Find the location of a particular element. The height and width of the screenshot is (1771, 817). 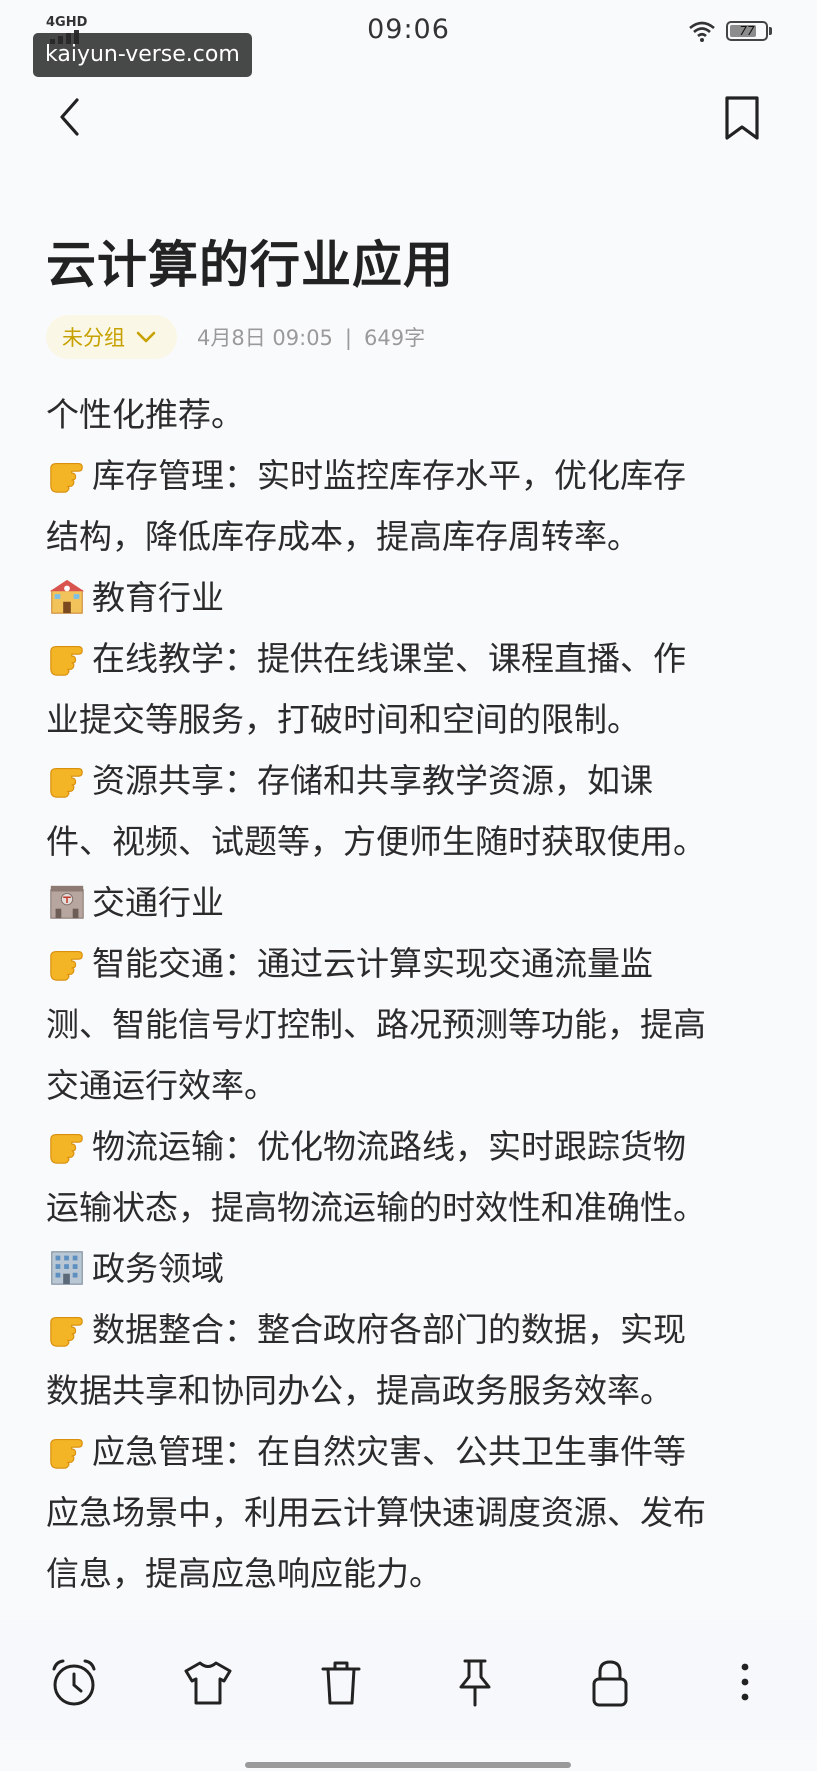

content-line: 智能交通：通过云计算实现交通流量监 is located at coordinates (416, 963).